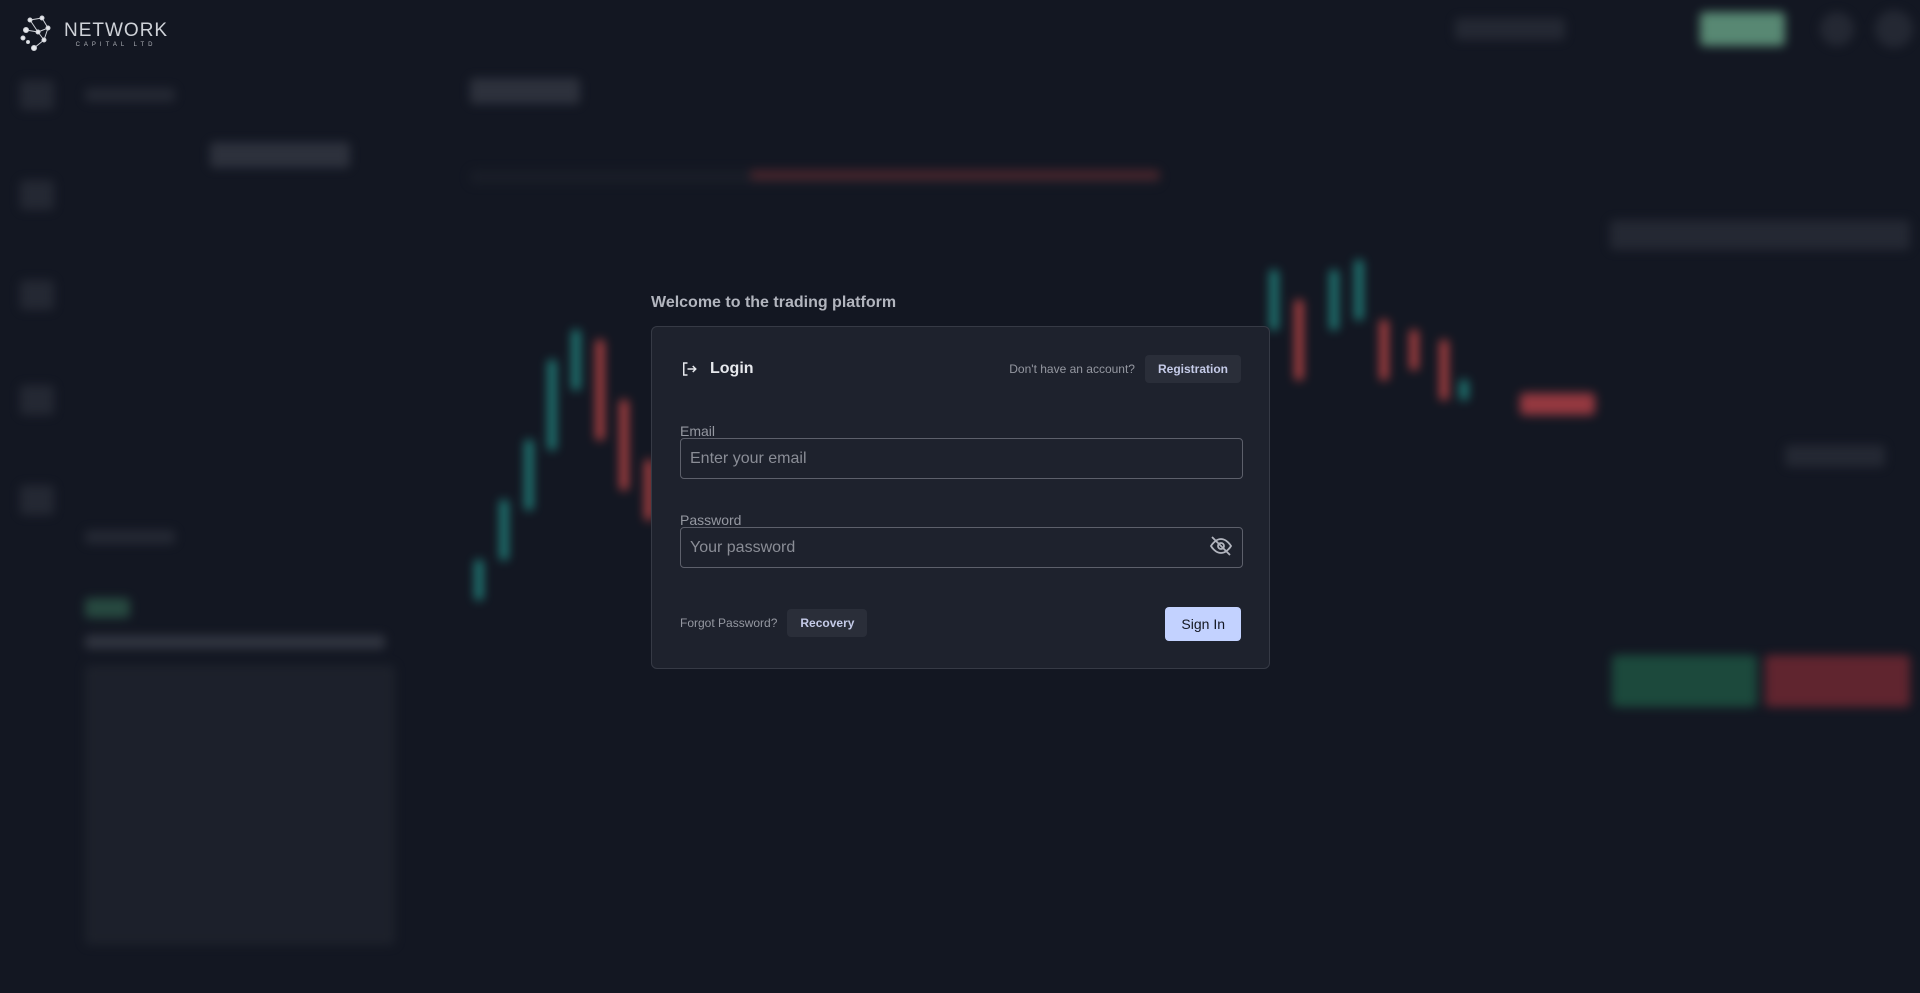  Describe the element at coordinates (1221, 546) in the screenshot. I see `eye-off-icon` at that location.